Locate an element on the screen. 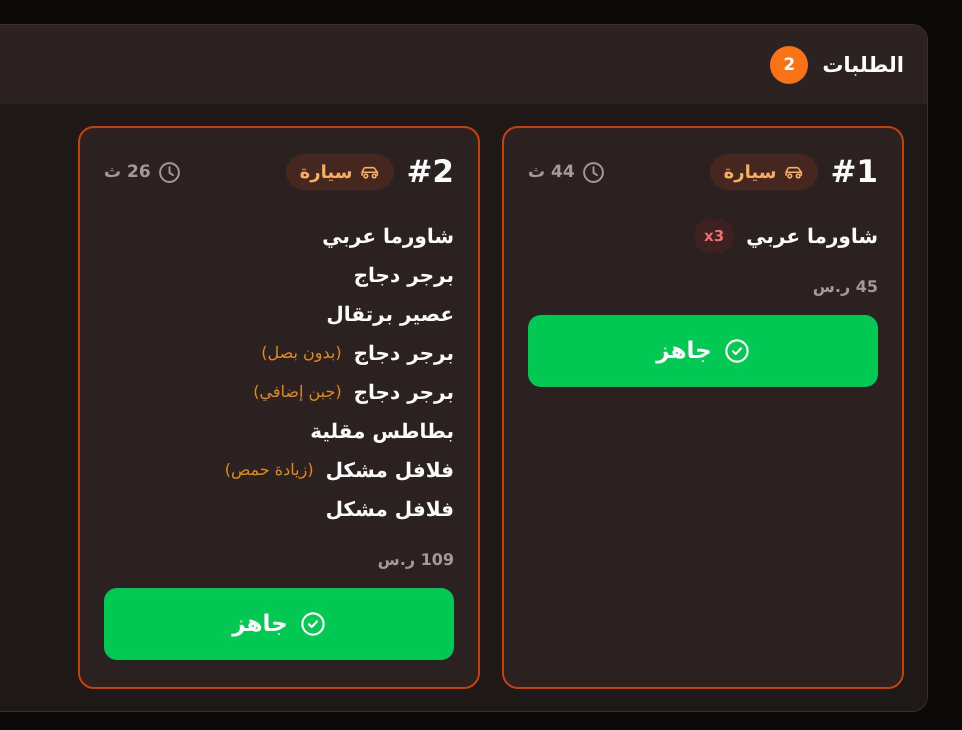  item-note: (جبن إضافي) is located at coordinates (297, 391).